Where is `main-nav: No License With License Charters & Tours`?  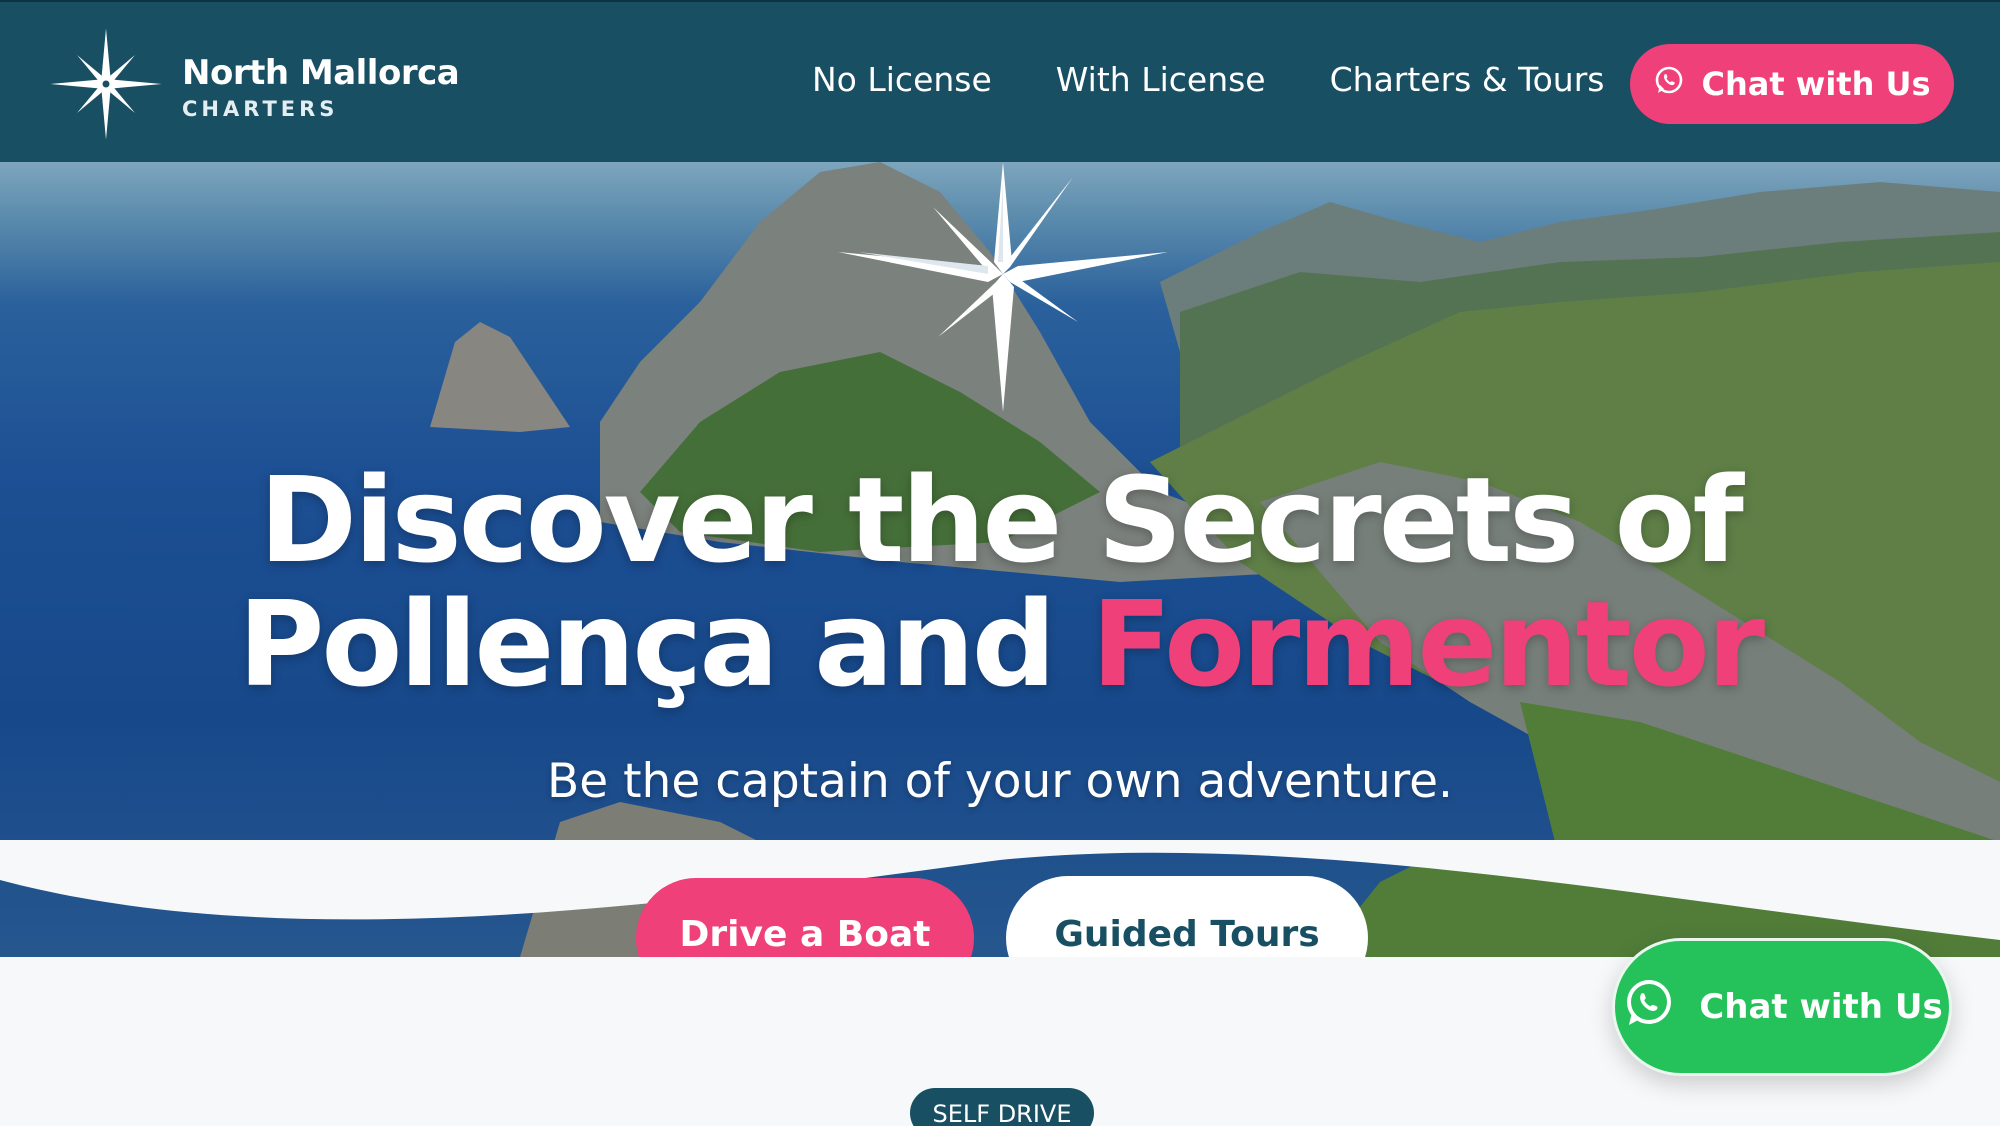
main-nav: No License With License Charters & Tours is located at coordinates (1208, 79).